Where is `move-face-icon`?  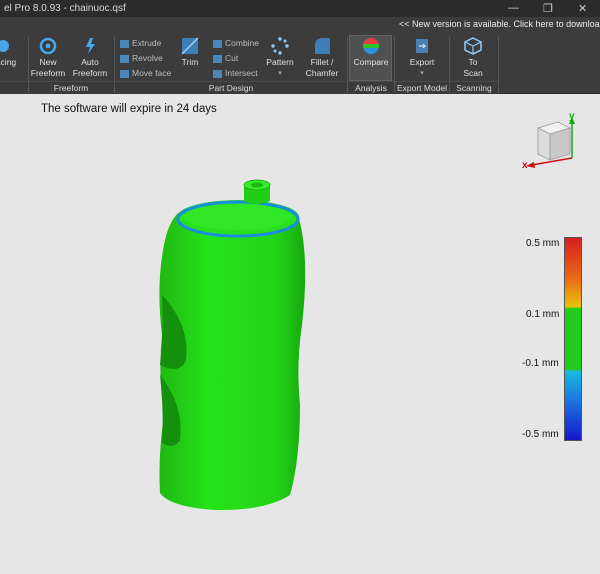 move-face-icon is located at coordinates (124, 73).